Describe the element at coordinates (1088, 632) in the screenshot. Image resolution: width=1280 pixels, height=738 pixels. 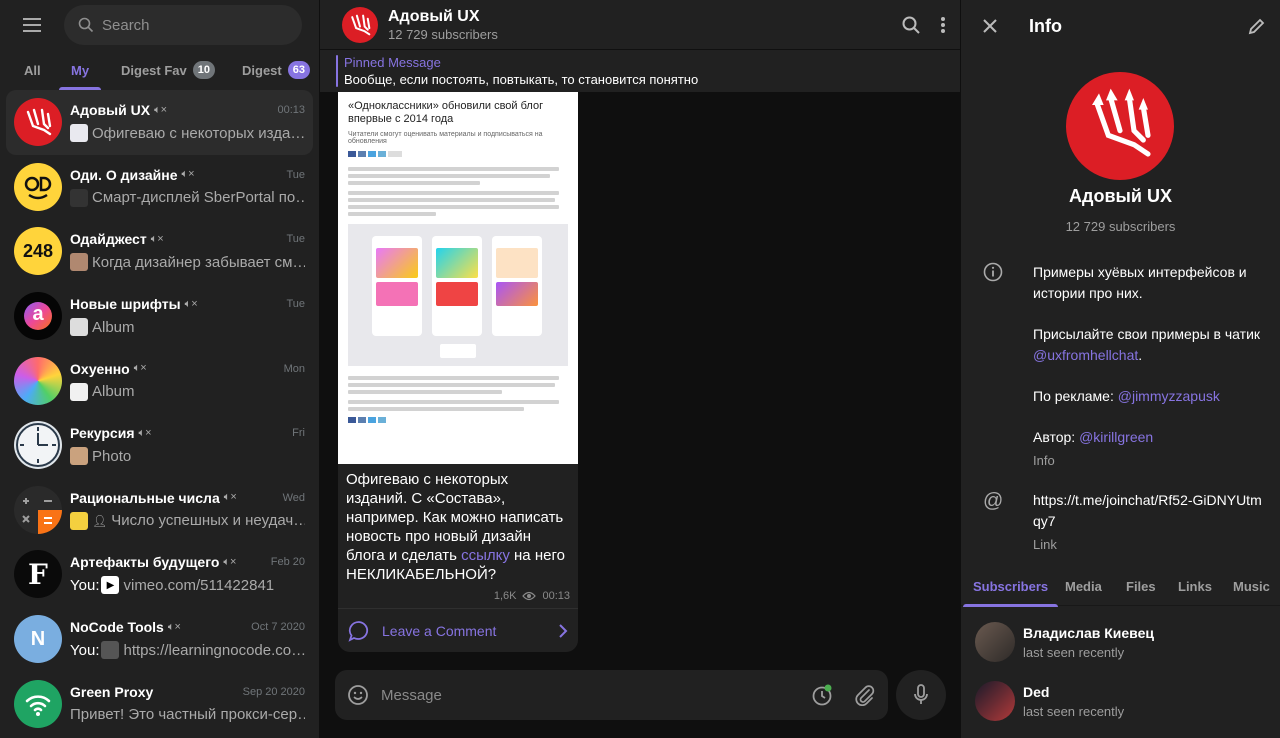
I see `subscriber-name: Владислав Киевец` at that location.